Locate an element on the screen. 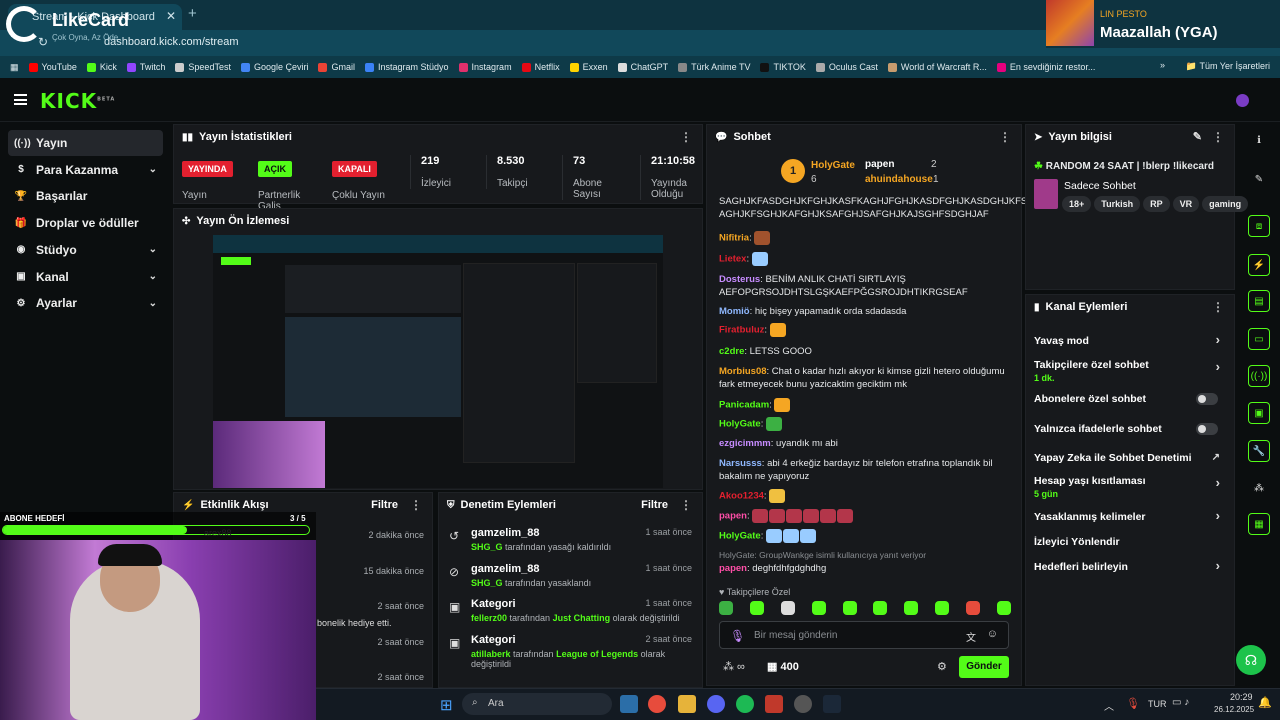  tag-pill: RP is located at coordinates (1156, 204).